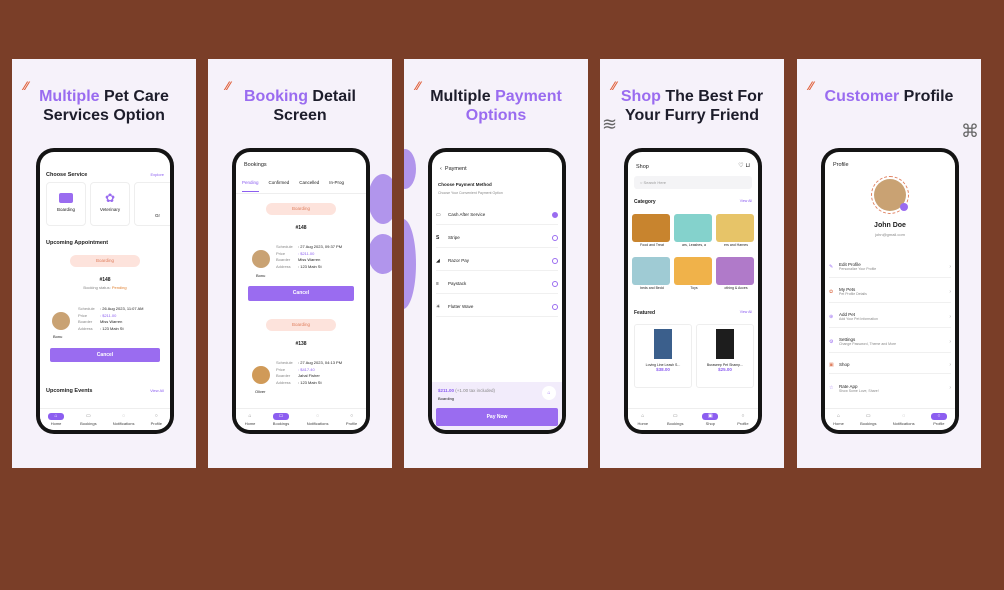  I want to click on radio-selected, so click(555, 214).